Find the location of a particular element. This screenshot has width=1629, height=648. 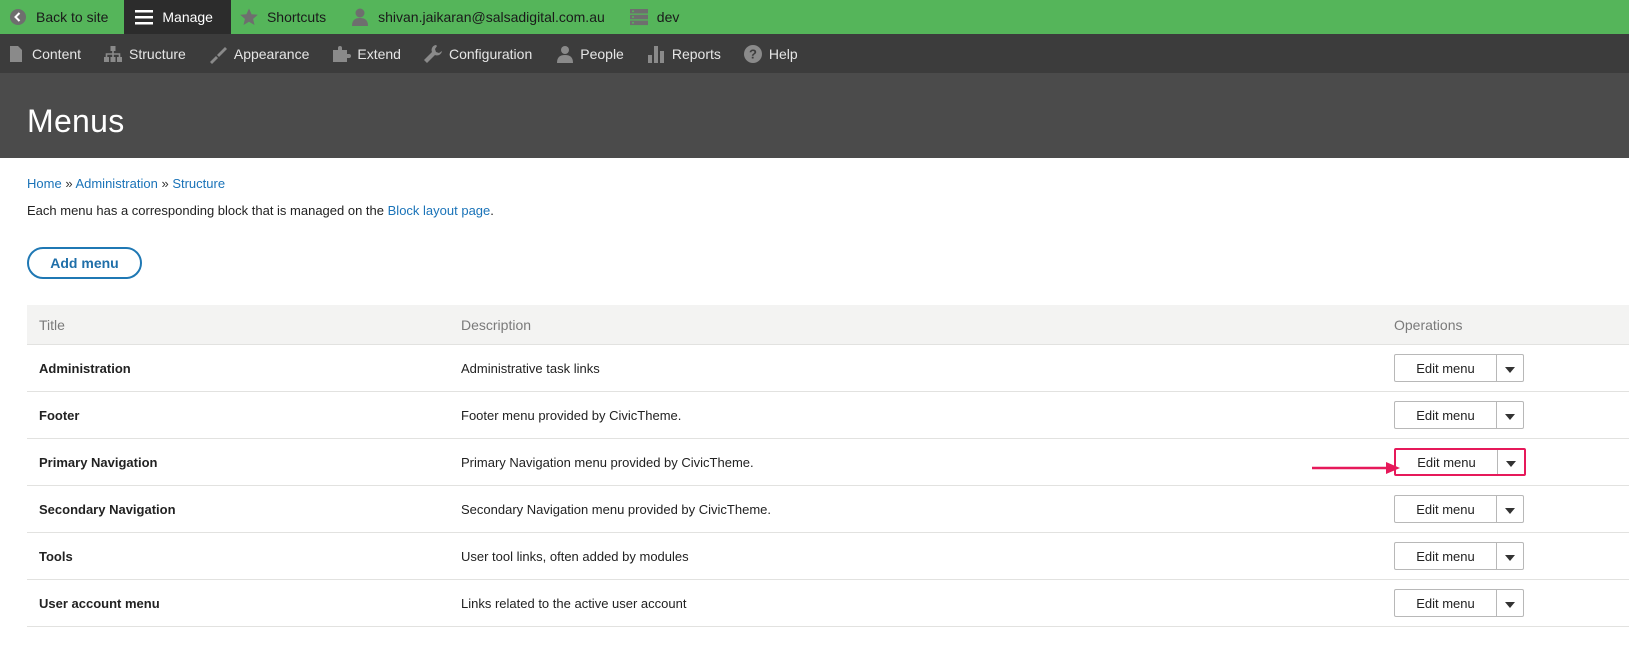

column-header-title: Title is located at coordinates (52, 324).